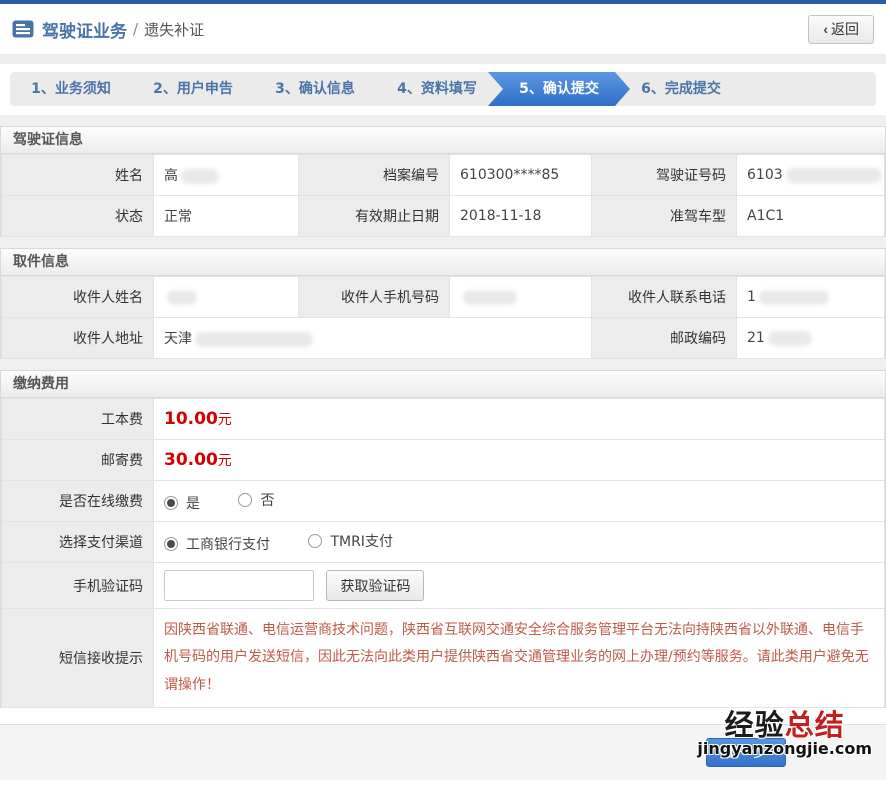 The image size is (886, 789). Describe the element at coordinates (374, 216) in the screenshot. I see `valid-until-label: 有效期止日期` at that location.